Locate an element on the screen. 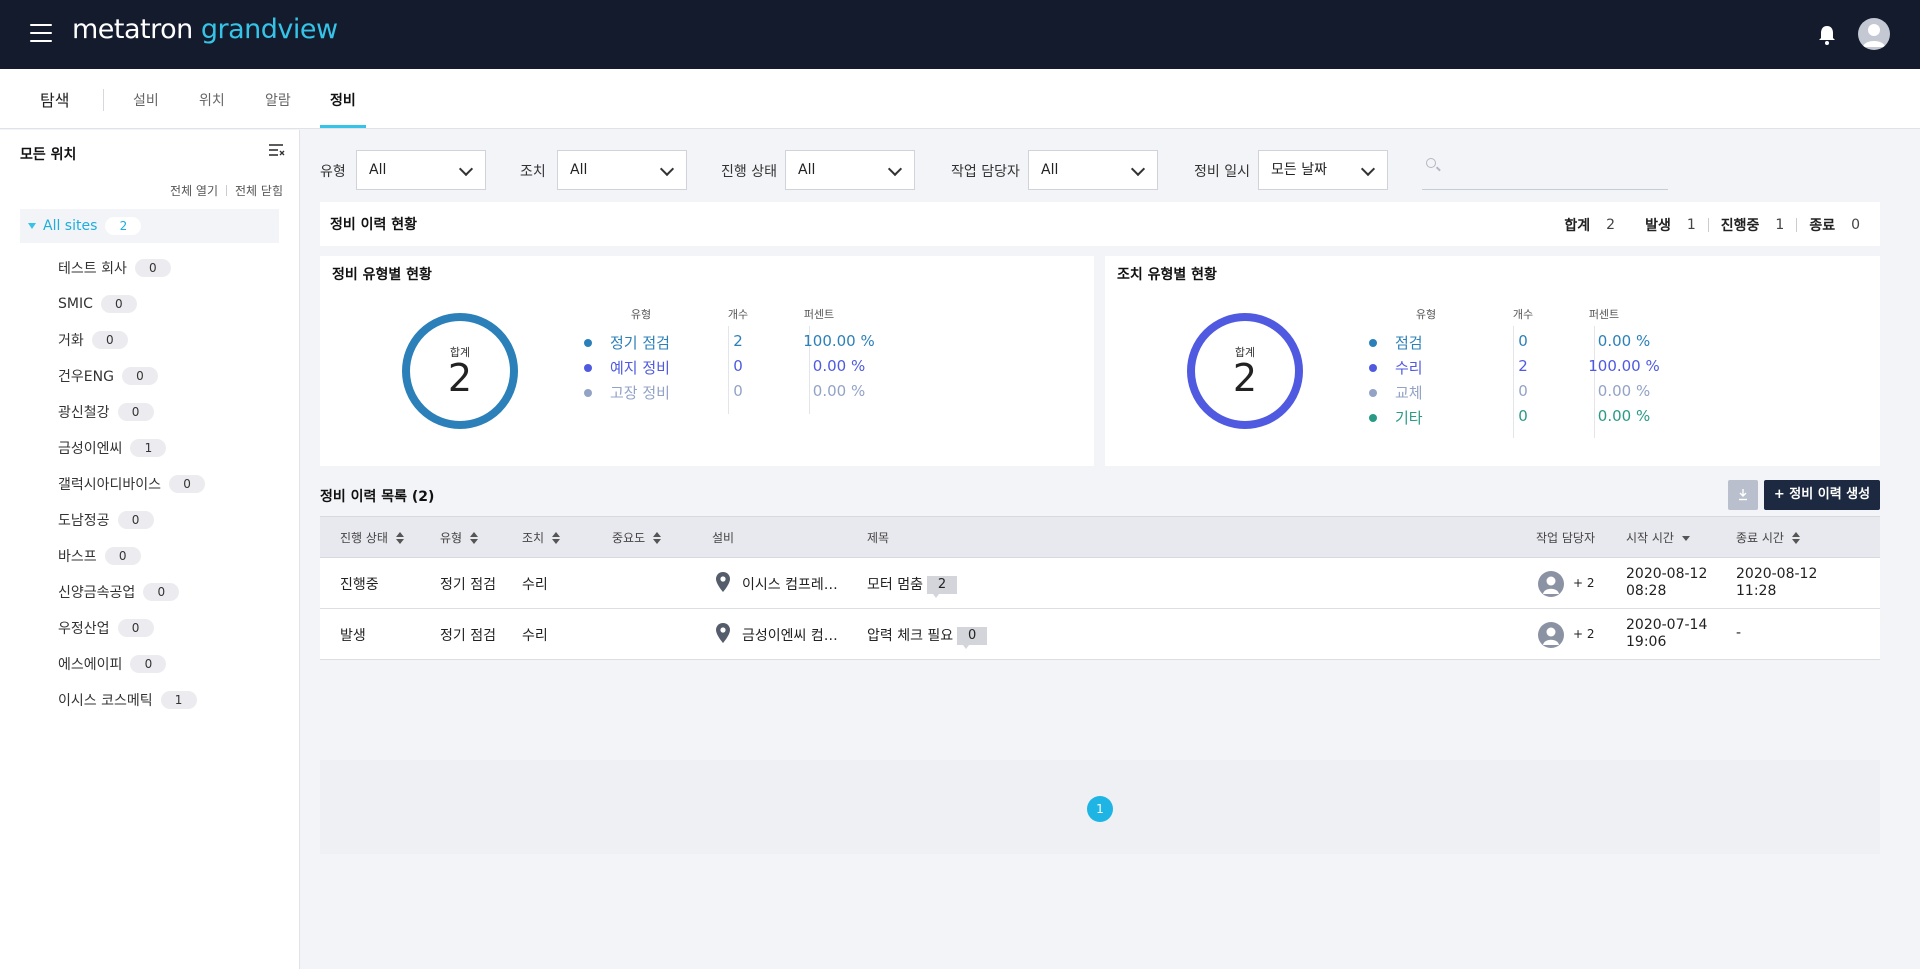 The image size is (1920, 969). brand-logo: metatron grandview is located at coordinates (205, 29).